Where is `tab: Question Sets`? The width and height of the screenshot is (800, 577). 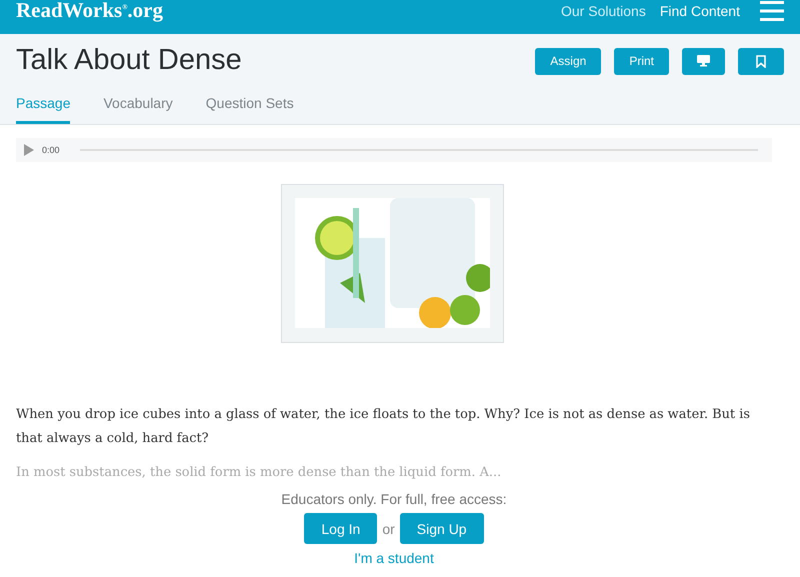
tab: Question Sets is located at coordinates (250, 109).